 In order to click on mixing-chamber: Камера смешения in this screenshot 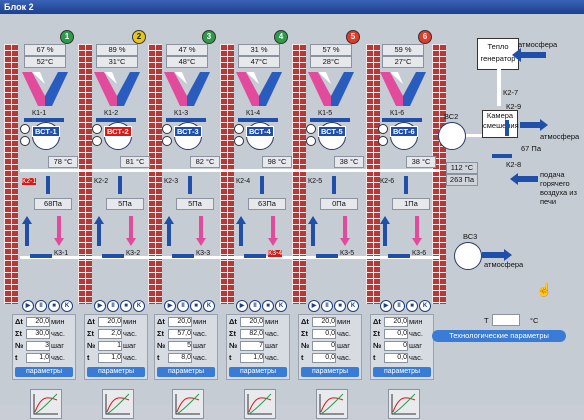, I will do `click(500, 124)`.